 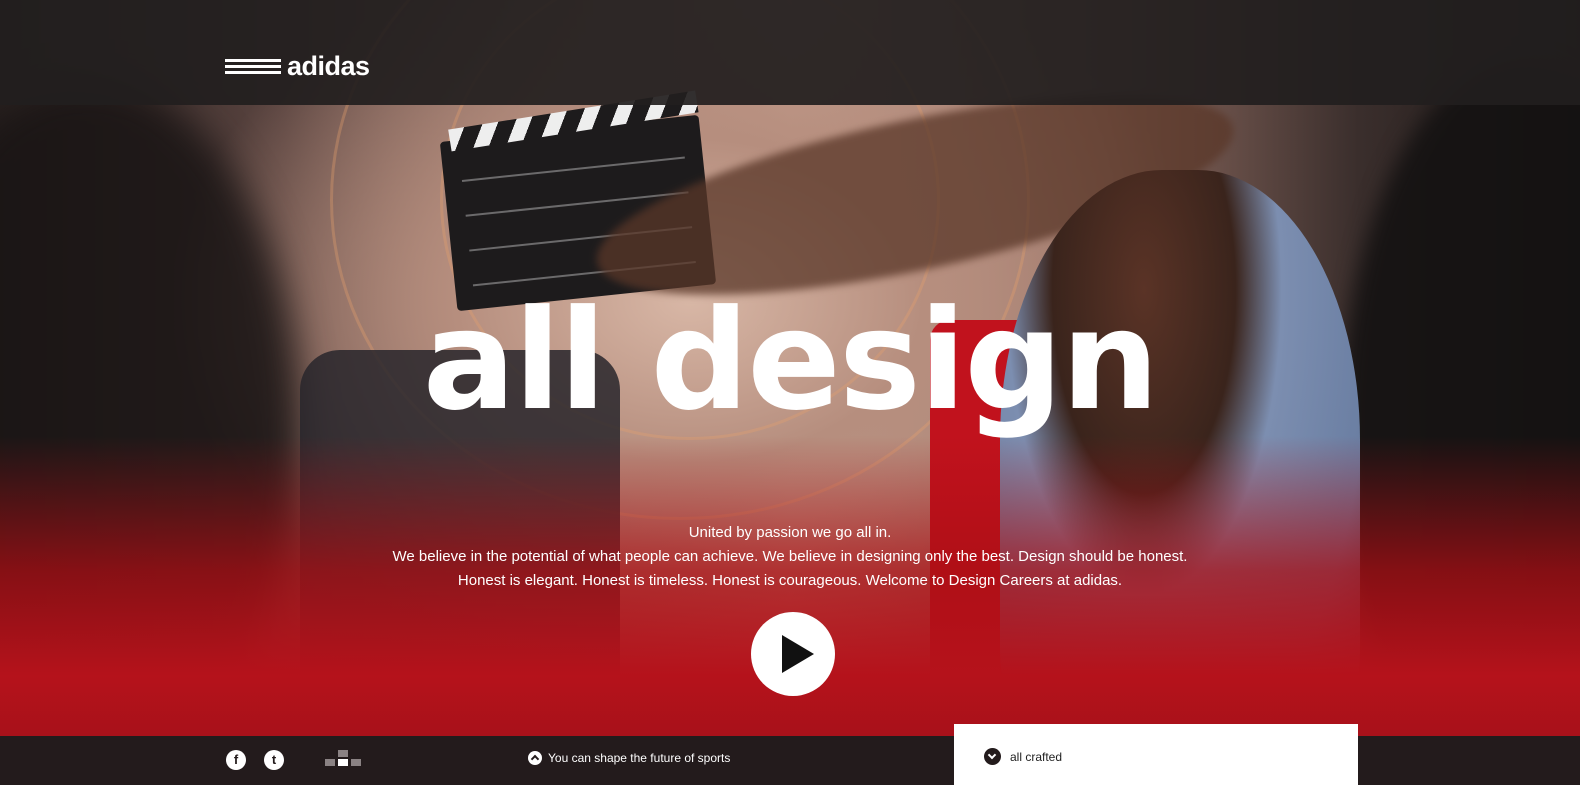 I want to click on header-bar: adidas, so click(x=790, y=52).